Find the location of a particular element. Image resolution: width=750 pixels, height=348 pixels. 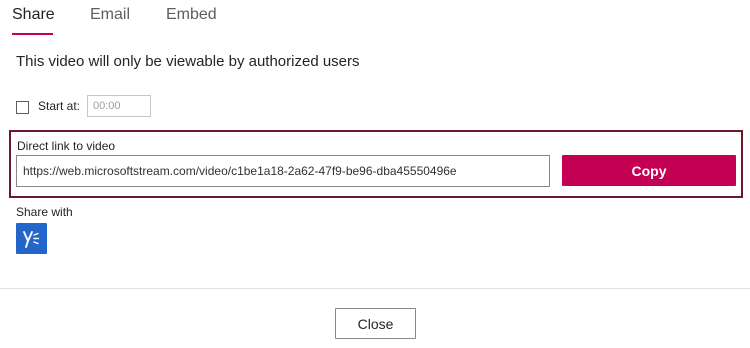

tab-share: Share is located at coordinates (33, 15).